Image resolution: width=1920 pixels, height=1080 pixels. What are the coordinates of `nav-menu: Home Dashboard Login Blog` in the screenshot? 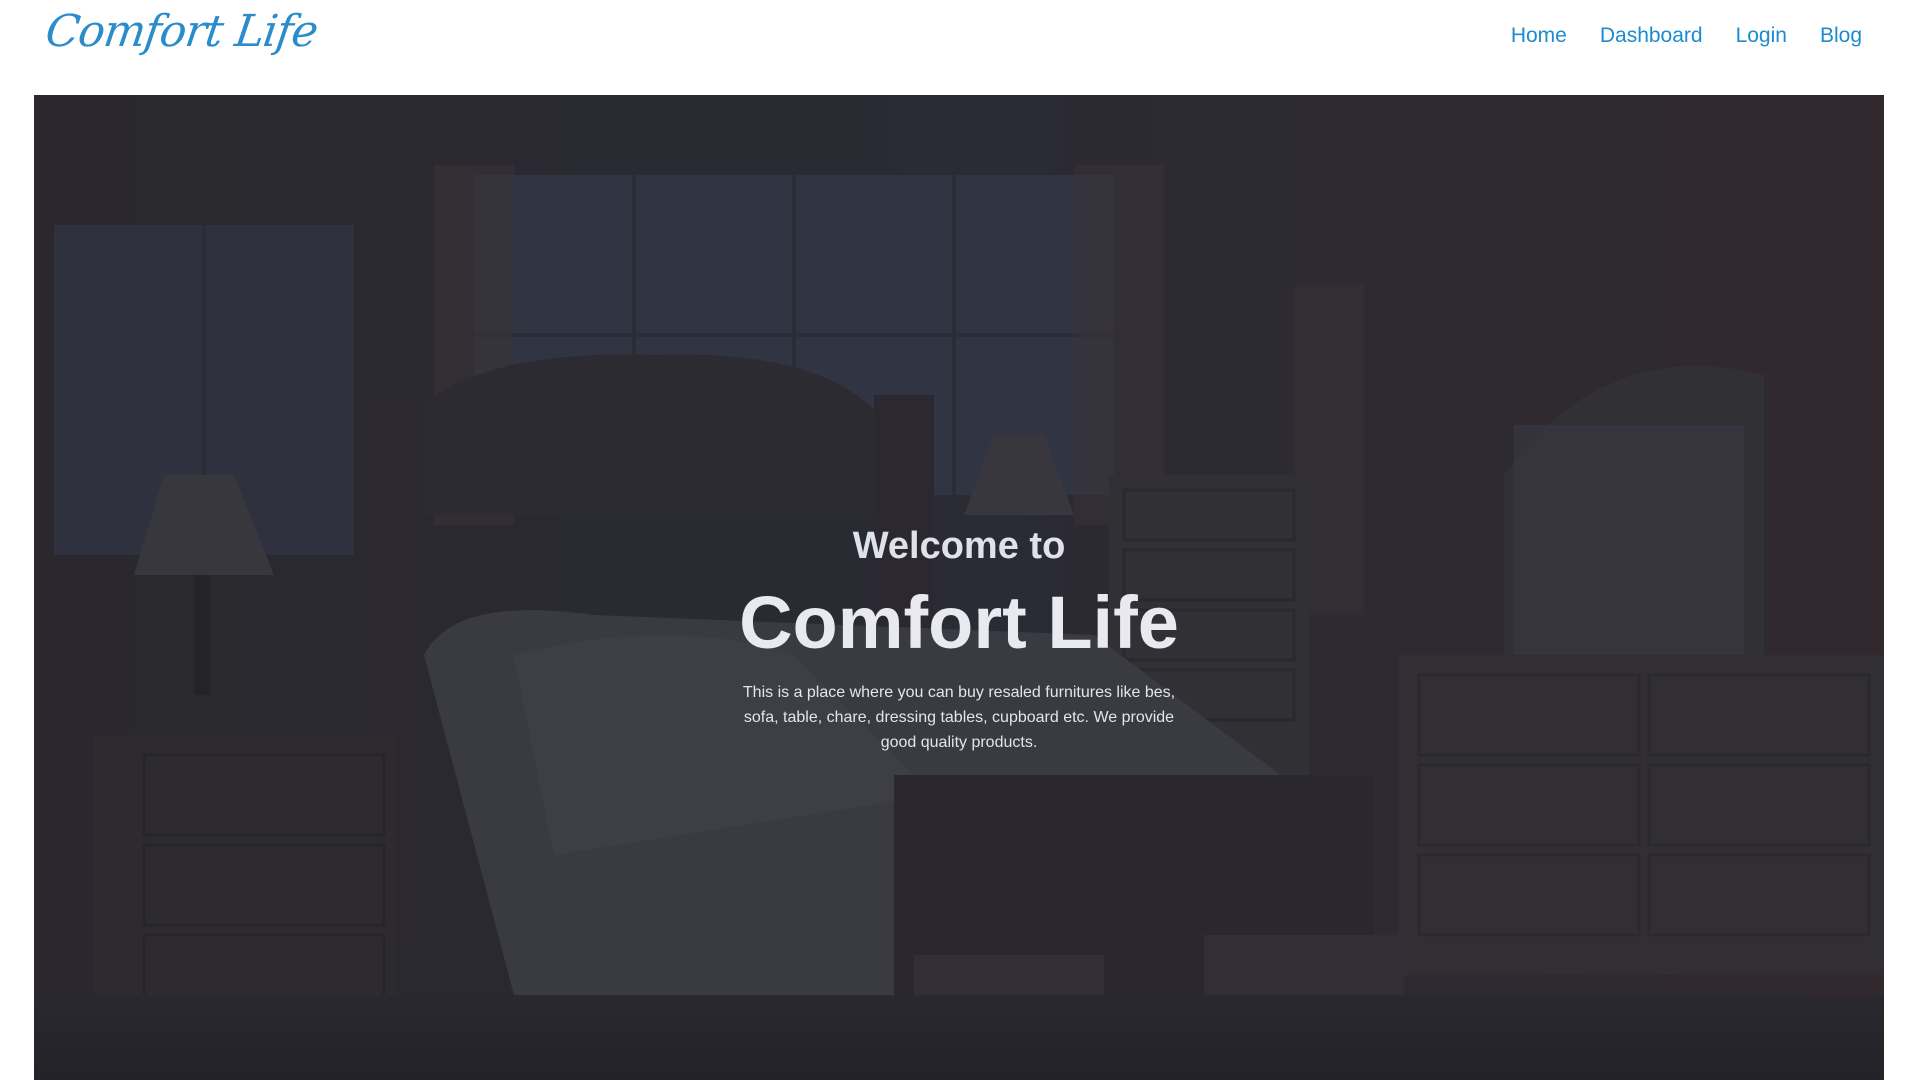 It's located at (1686, 36).